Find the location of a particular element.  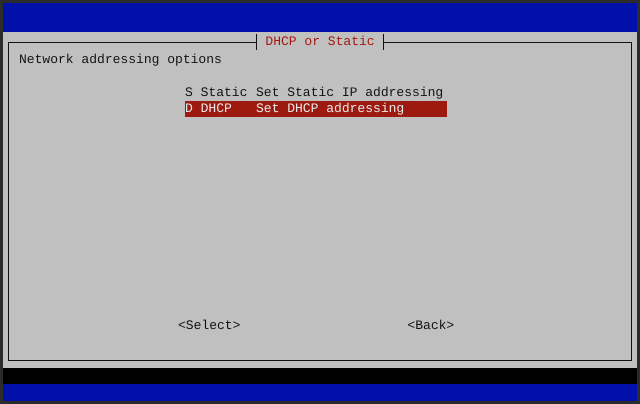

dialog-button: <Select> is located at coordinates (209, 326).